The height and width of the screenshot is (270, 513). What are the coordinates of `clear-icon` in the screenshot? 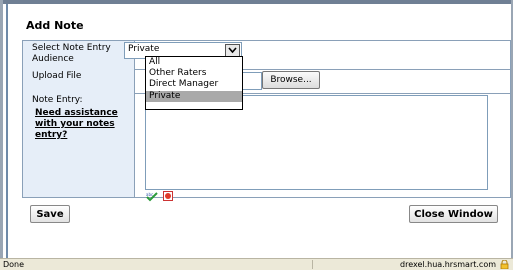 It's located at (168, 196).